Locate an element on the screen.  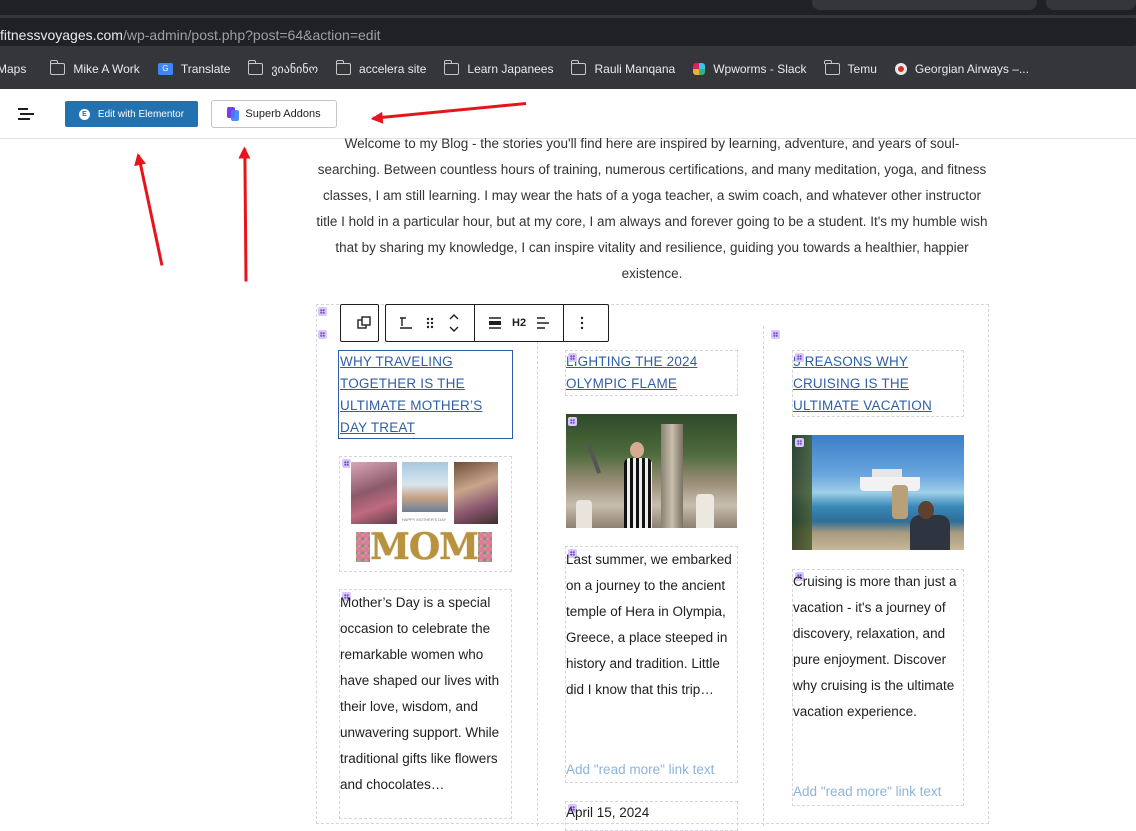
bookmark-maps: Maps is located at coordinates (13, 69).